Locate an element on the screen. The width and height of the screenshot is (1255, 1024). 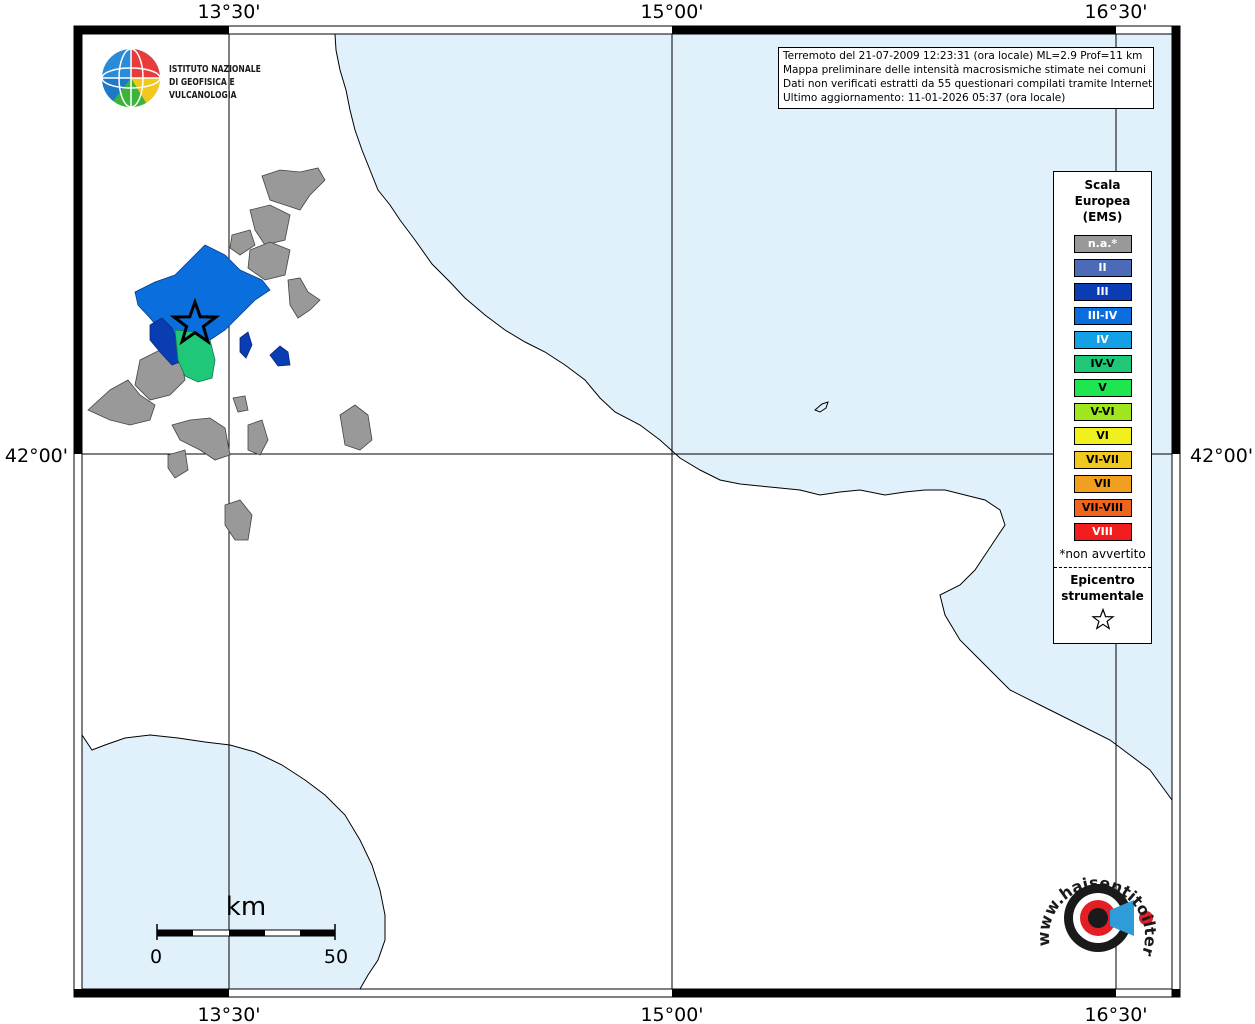
lon-label-top-2: 15°00' is located at coordinates (671, 12).